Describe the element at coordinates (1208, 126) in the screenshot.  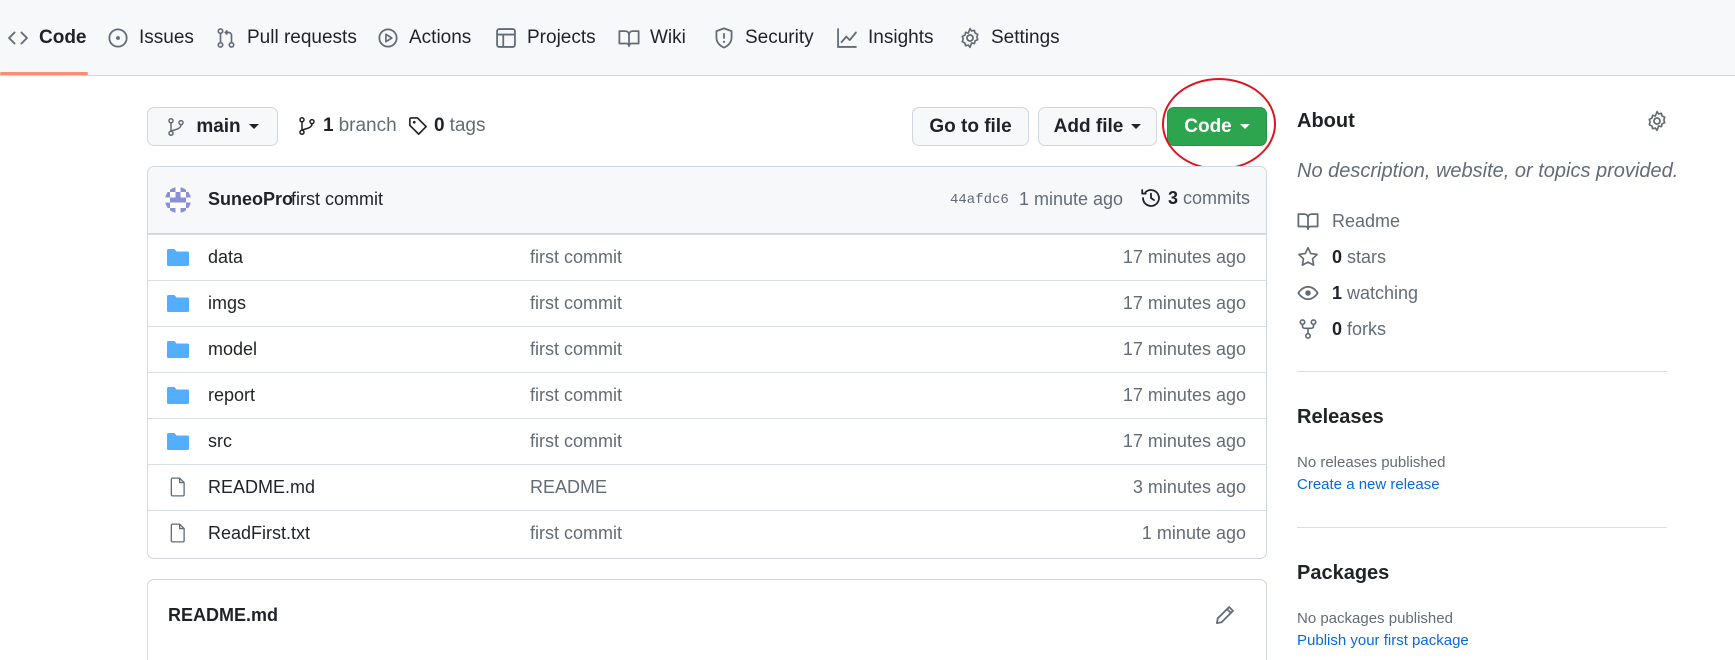
I see `code-button-label: Code` at that location.